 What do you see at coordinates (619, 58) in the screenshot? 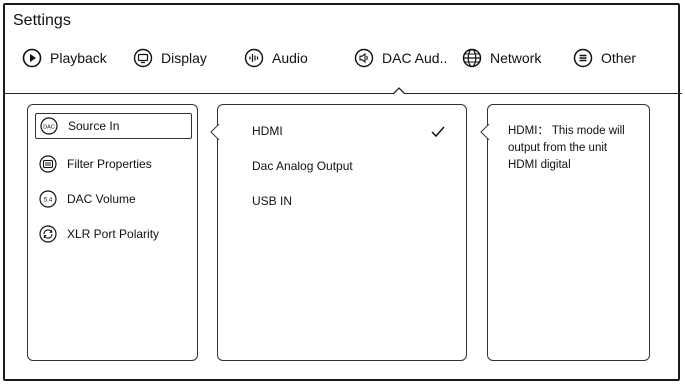
I see `tab-label: Other` at bounding box center [619, 58].